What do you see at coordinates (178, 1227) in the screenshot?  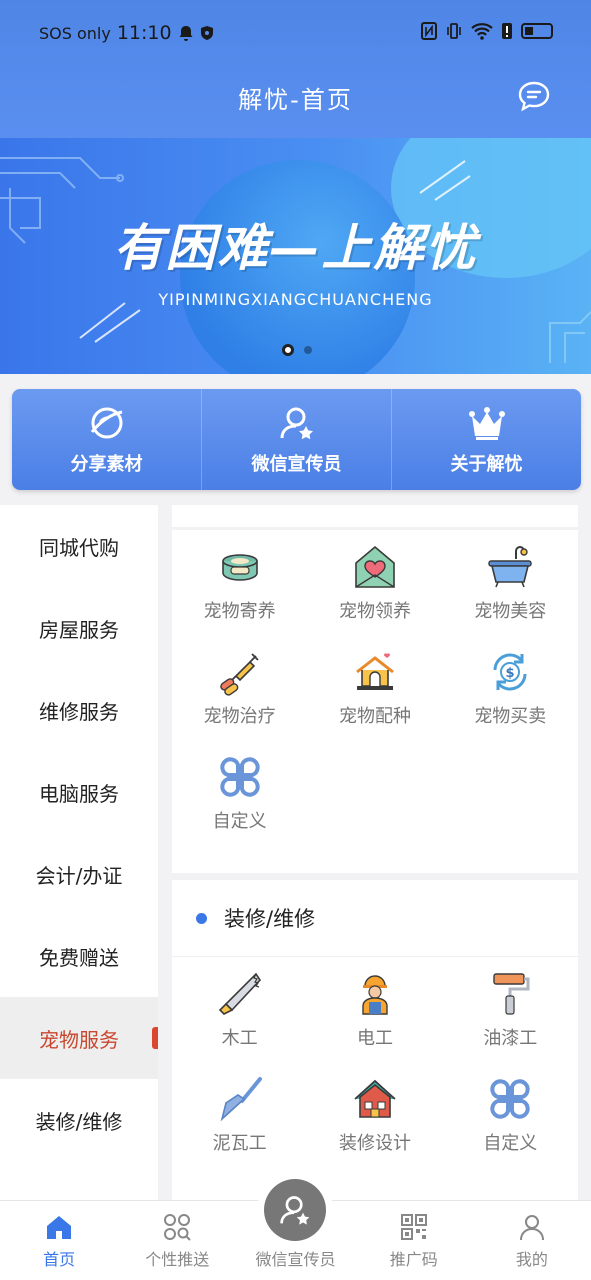 I see `apps-search-icon` at bounding box center [178, 1227].